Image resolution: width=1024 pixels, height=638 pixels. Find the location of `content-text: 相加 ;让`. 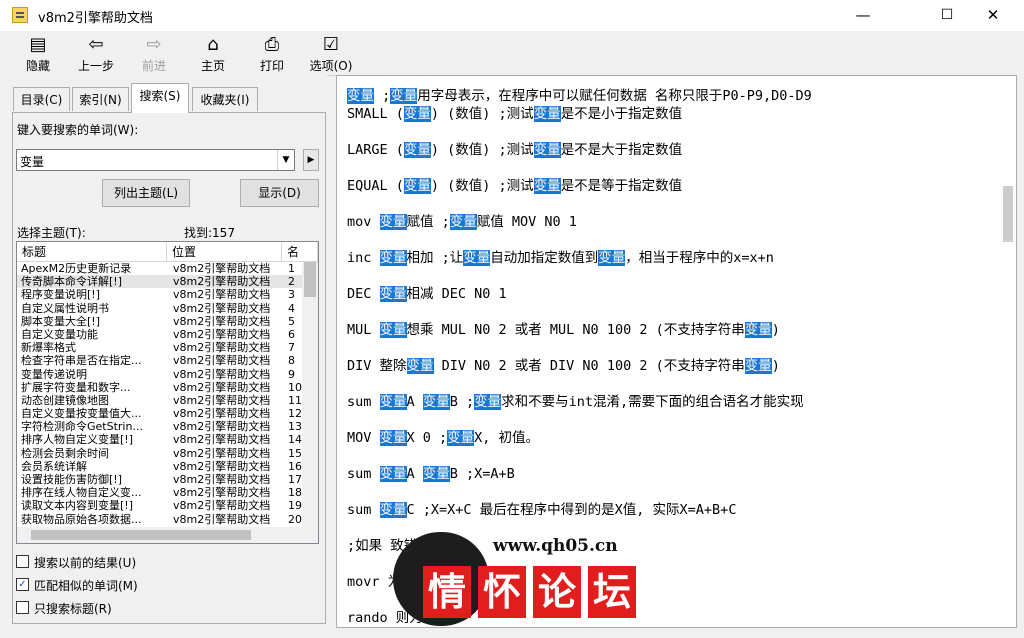

content-text: 相加 ;让 is located at coordinates (435, 258).